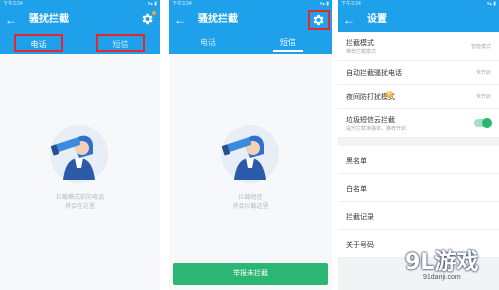  Describe the element at coordinates (418, 216) in the screenshot. I see `list-block-records: 拦截记录` at that location.